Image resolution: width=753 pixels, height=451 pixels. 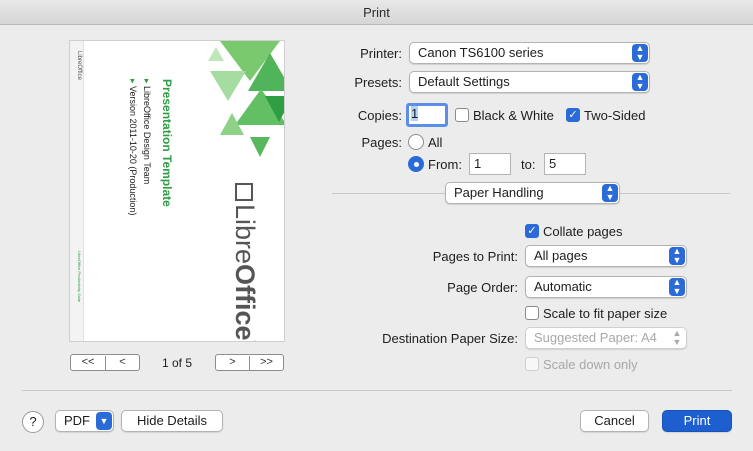 I want to click on preview-nav-group-left: << <, so click(x=105, y=362).